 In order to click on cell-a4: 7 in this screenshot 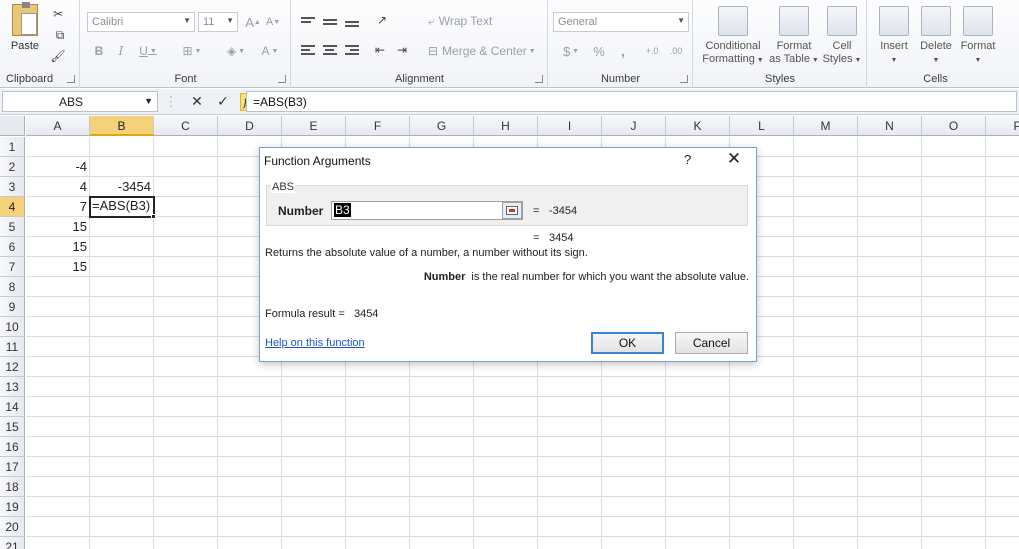, I will do `click(58, 207)`.